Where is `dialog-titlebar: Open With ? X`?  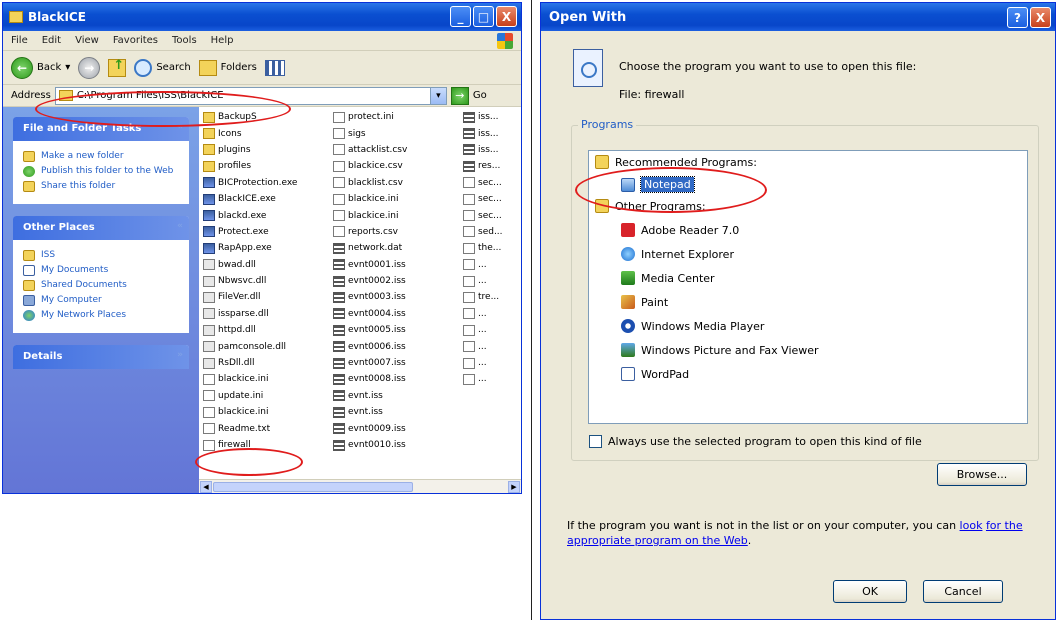
dialog-titlebar: Open With ? X is located at coordinates (798, 17).